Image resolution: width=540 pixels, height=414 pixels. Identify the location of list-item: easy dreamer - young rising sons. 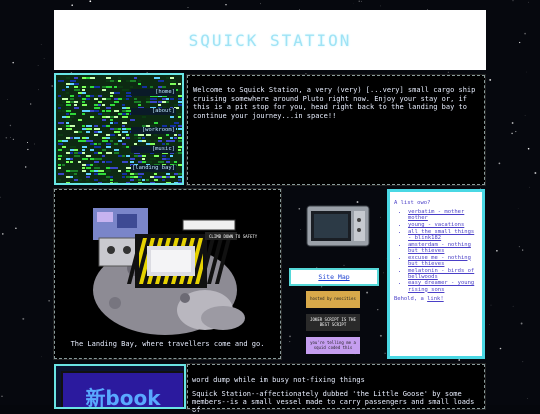
(443, 286).